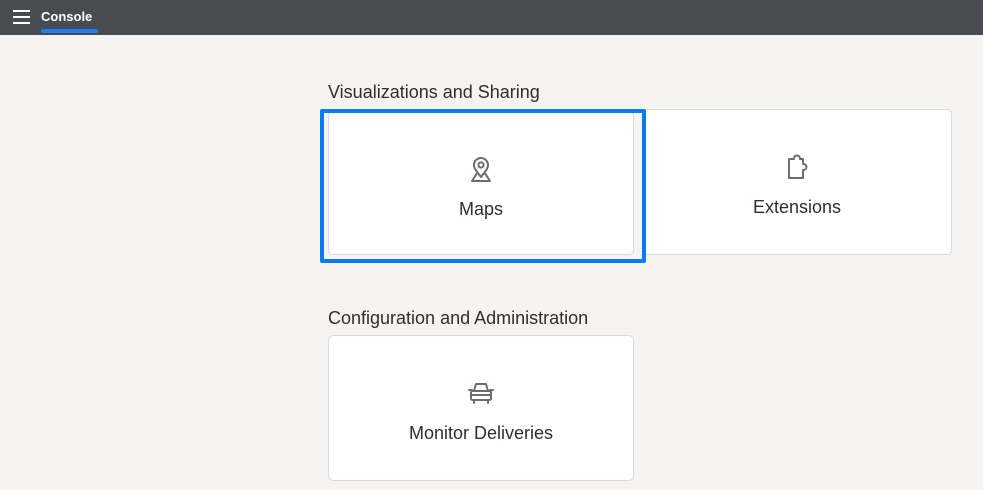 This screenshot has width=983, height=490. I want to click on app-title: Console, so click(66, 17).